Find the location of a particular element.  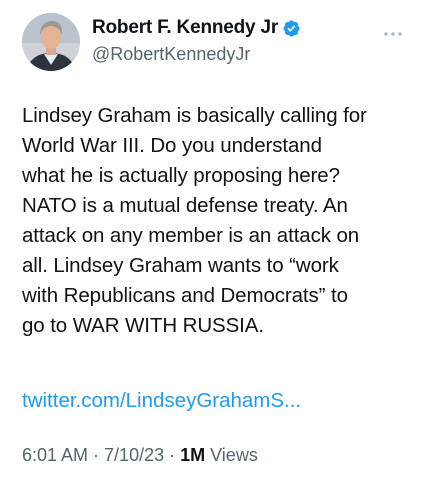

author-name-row: Robert F. Kennedy Jr is located at coordinates (196, 28).